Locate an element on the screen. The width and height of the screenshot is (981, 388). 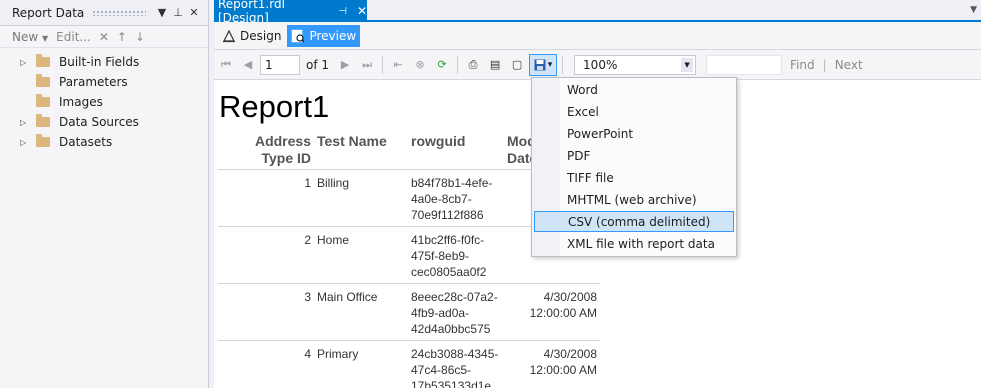
menu-item-pdf: PDF is located at coordinates (634, 155).